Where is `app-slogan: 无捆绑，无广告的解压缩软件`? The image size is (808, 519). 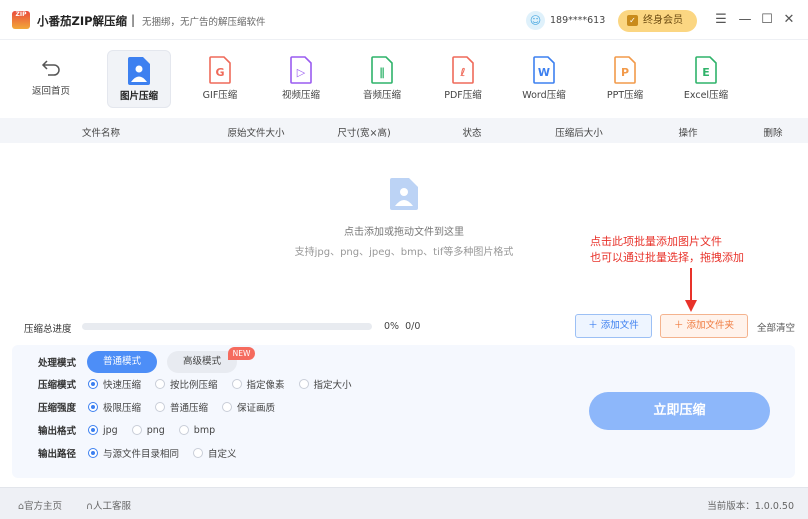 app-slogan: 无捆绑，无广告的解压缩软件 is located at coordinates (204, 22).